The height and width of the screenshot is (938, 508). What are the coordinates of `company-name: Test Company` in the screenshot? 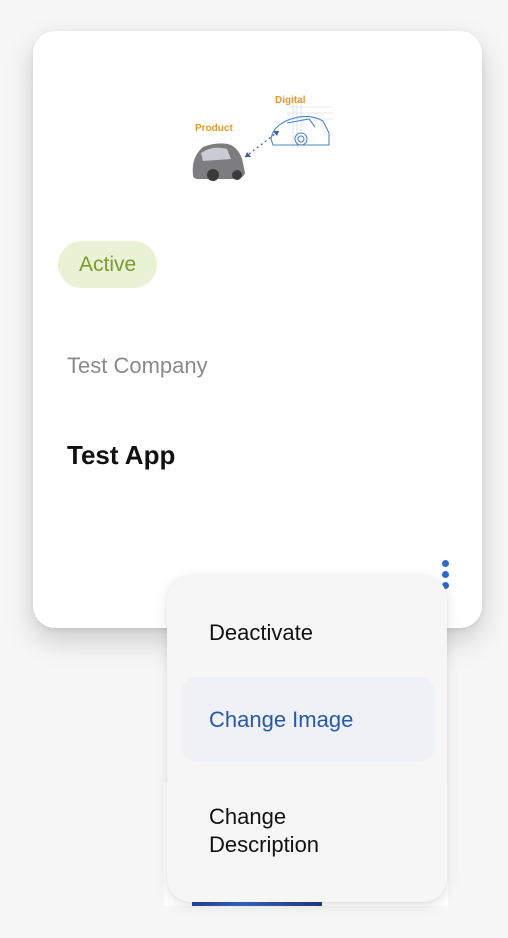 It's located at (137, 365).